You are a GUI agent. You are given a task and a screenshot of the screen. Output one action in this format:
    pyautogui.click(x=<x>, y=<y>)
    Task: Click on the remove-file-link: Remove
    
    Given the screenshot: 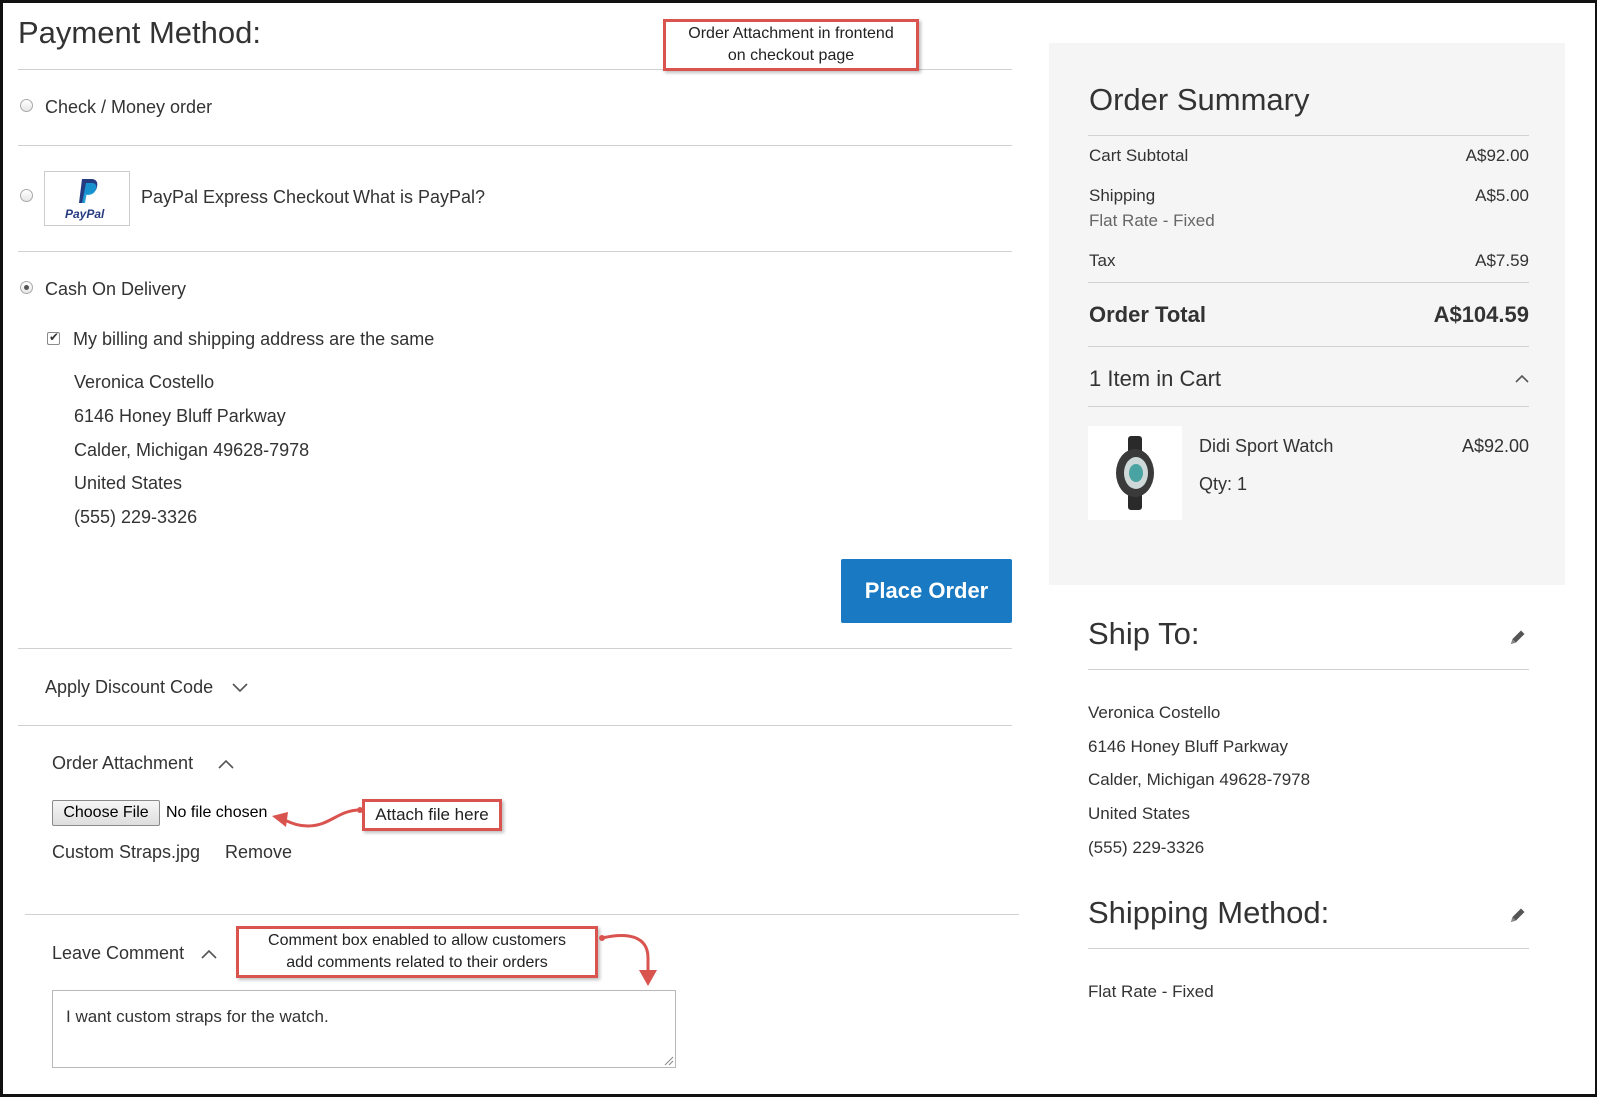 What is the action you would take?
    pyautogui.click(x=258, y=852)
    